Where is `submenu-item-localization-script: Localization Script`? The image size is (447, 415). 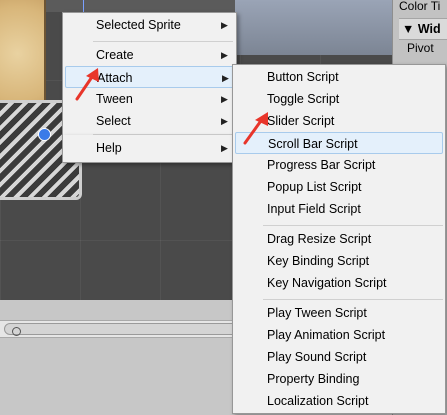 submenu-item-localization-script: Localization Script is located at coordinates (339, 401).